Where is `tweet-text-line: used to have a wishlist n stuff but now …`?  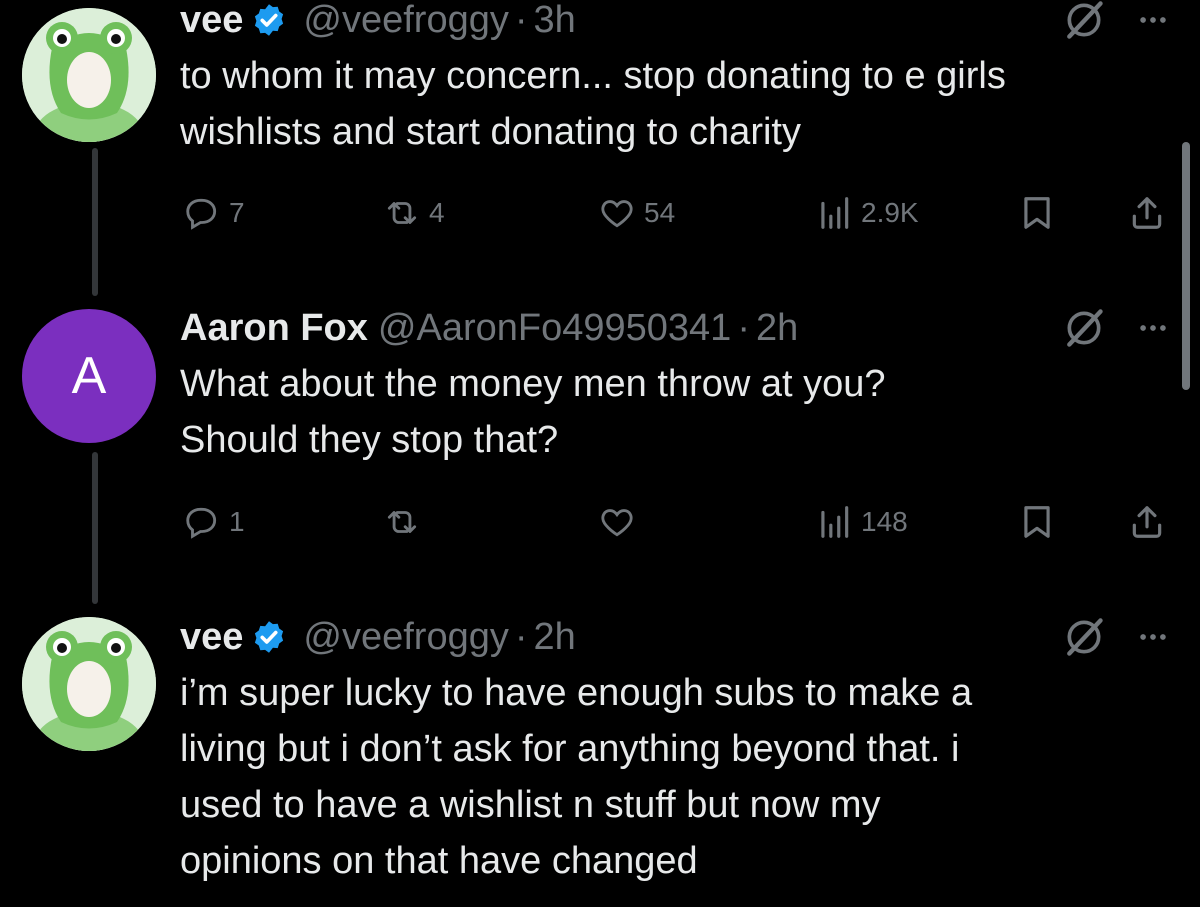
tweet-text-line: used to have a wishlist n stuff but now … is located at coordinates (530, 805).